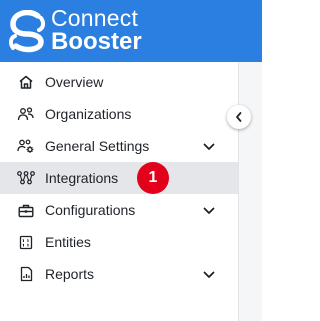  What do you see at coordinates (26, 146) in the screenshot?
I see `people-gear-icon` at bounding box center [26, 146].